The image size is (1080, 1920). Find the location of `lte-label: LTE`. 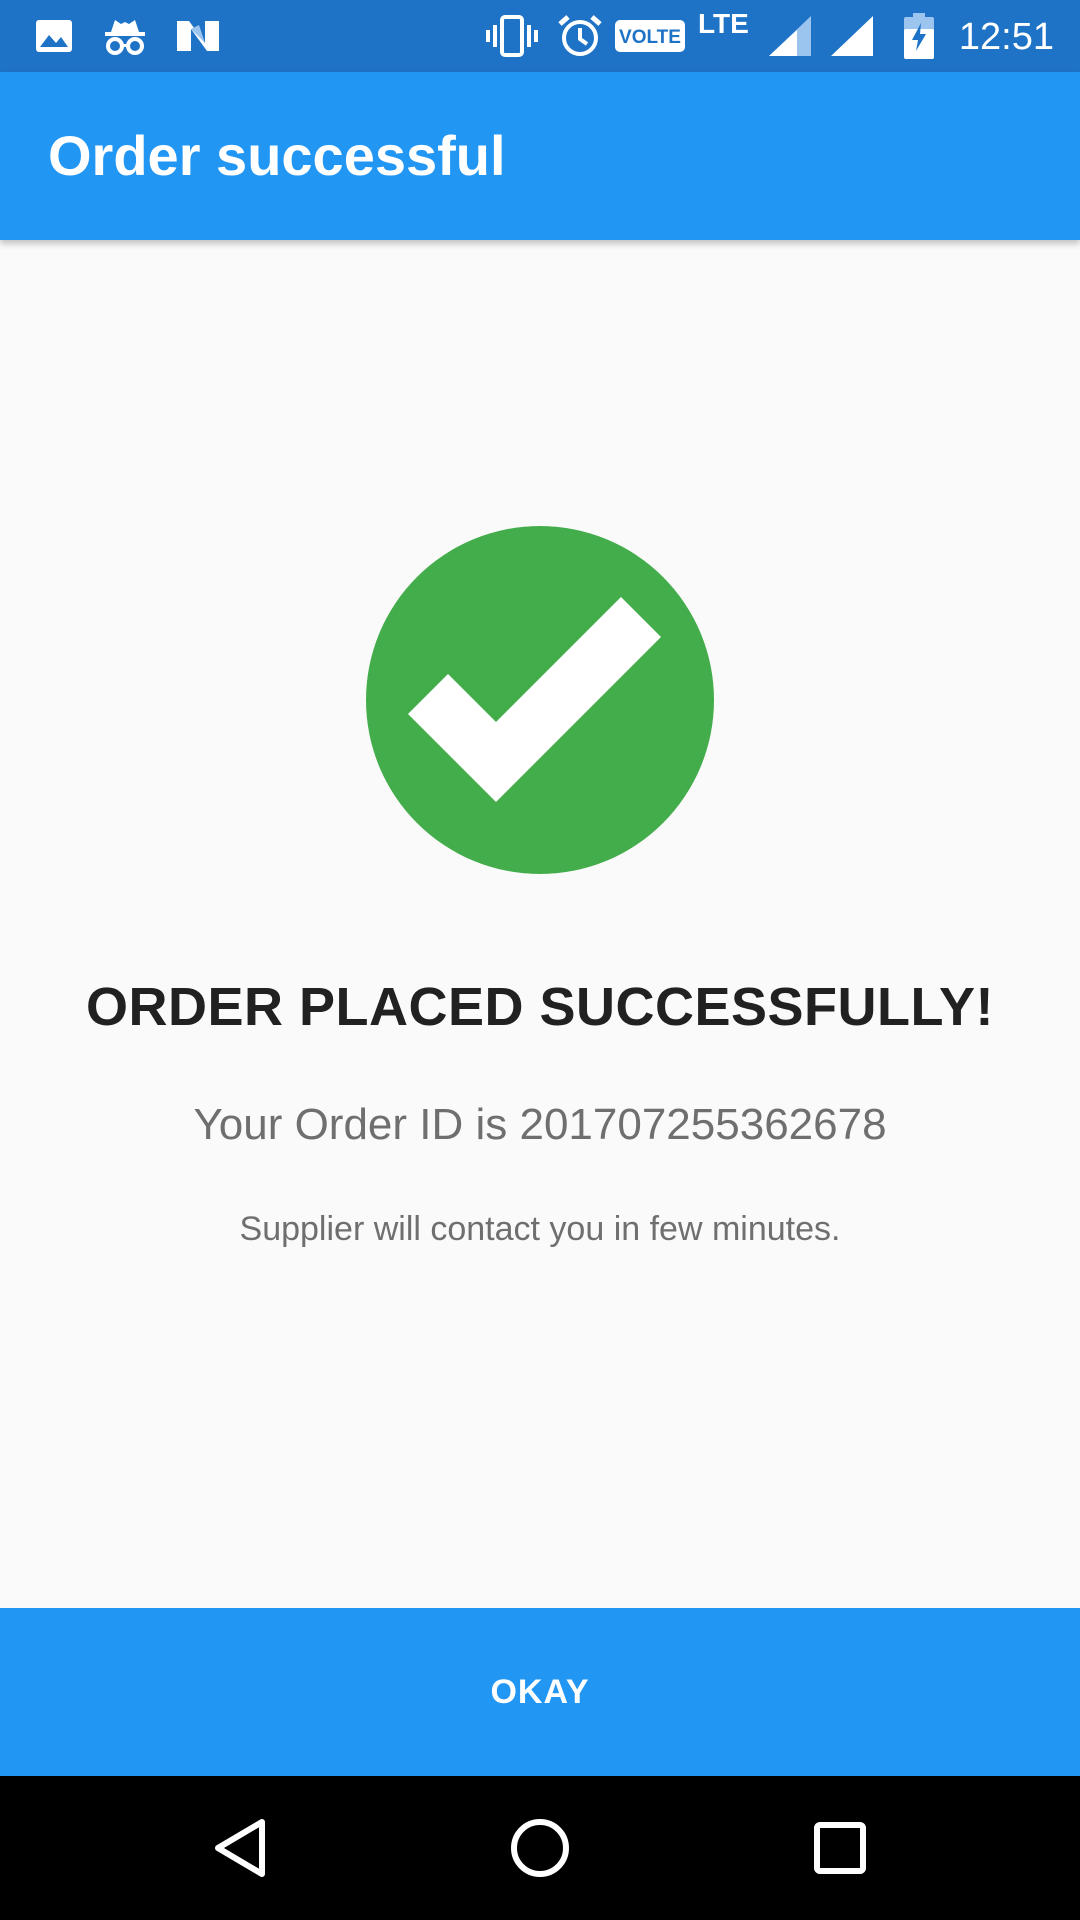

lte-label: LTE is located at coordinates (723, 23).